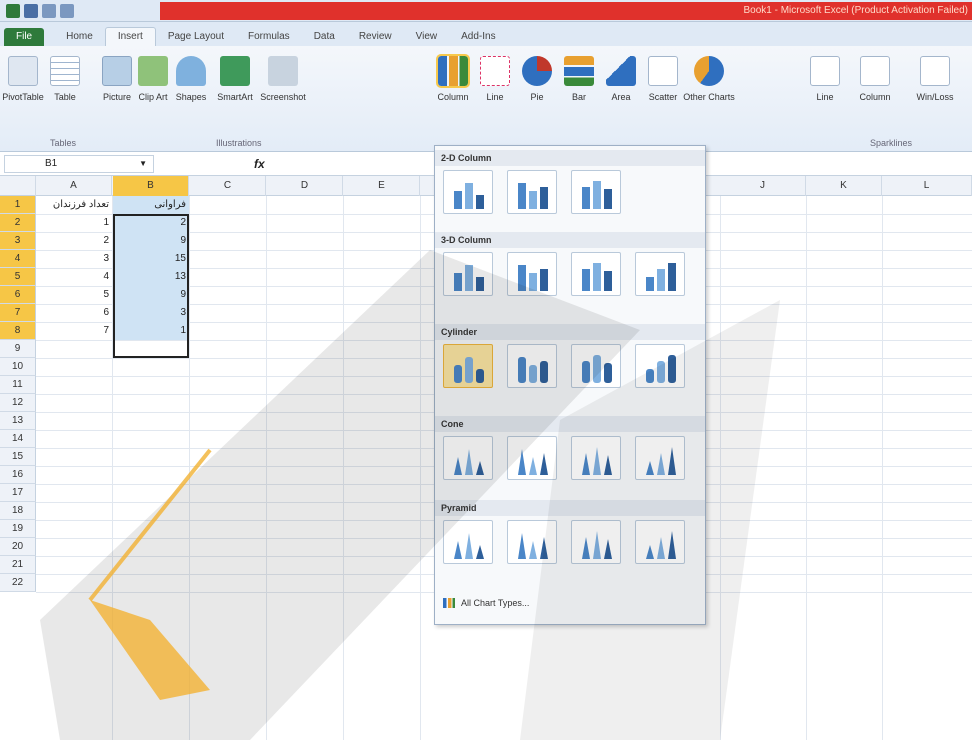 The height and width of the screenshot is (740, 972). I want to click on name-box: B1 ▼, so click(79, 163).